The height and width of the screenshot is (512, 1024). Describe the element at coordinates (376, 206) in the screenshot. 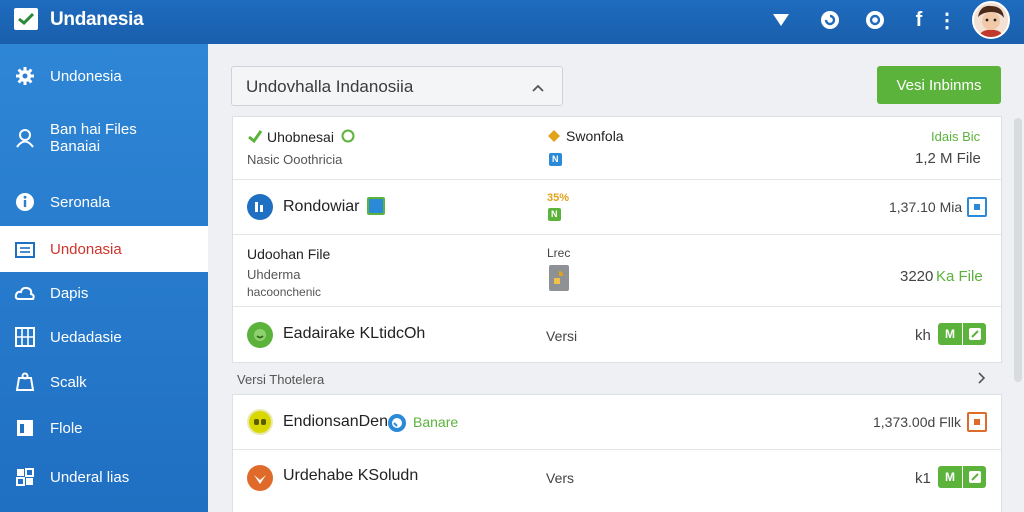

I see `bookmark-icon` at that location.